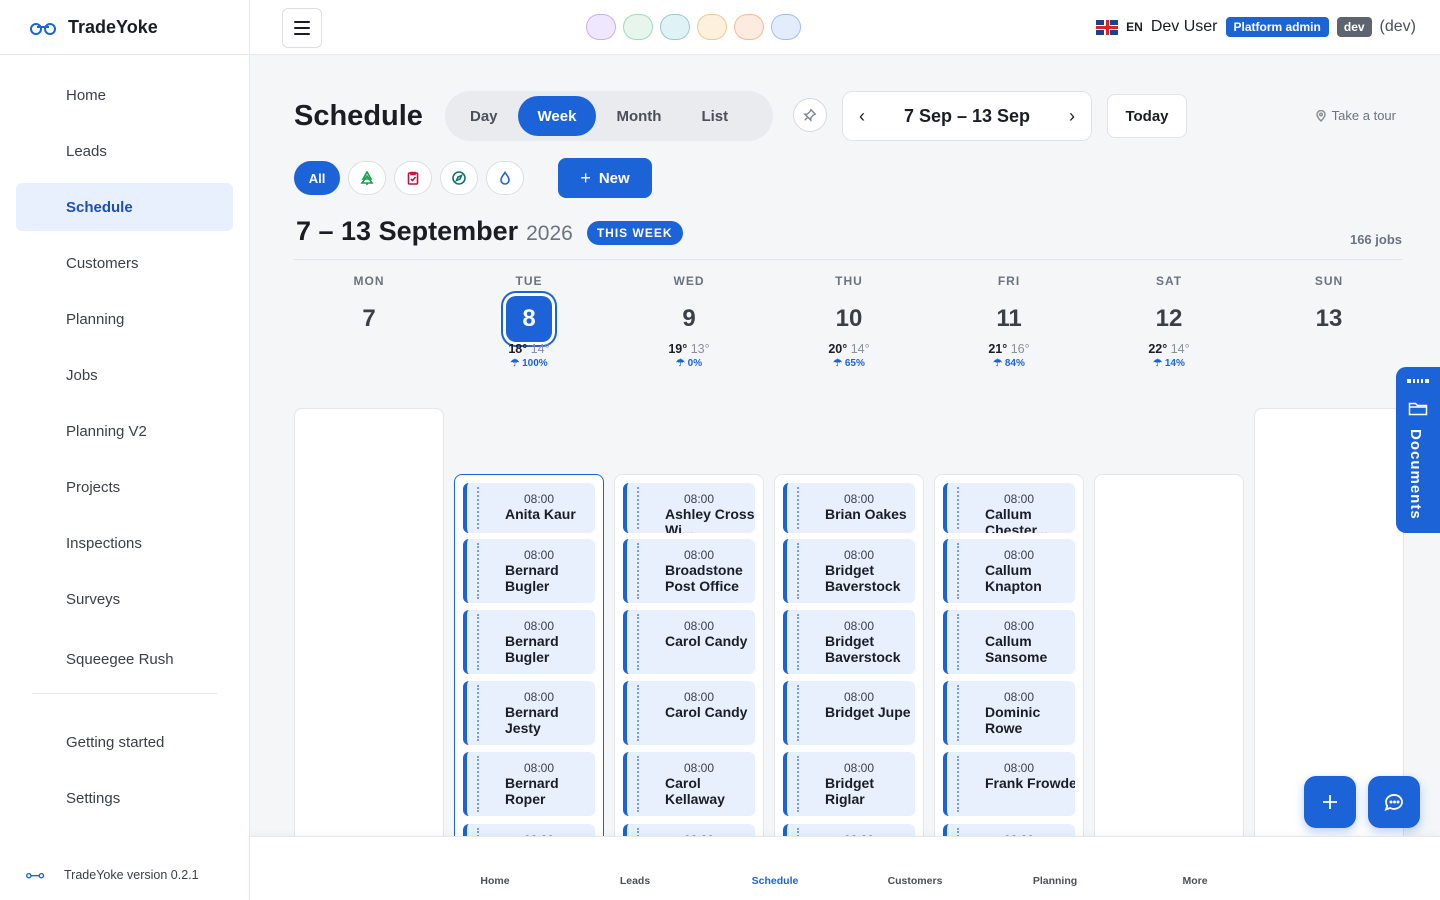 The width and height of the screenshot is (1440, 900). Describe the element at coordinates (638, 27) in the screenshot. I see `tree-trade-button` at that location.